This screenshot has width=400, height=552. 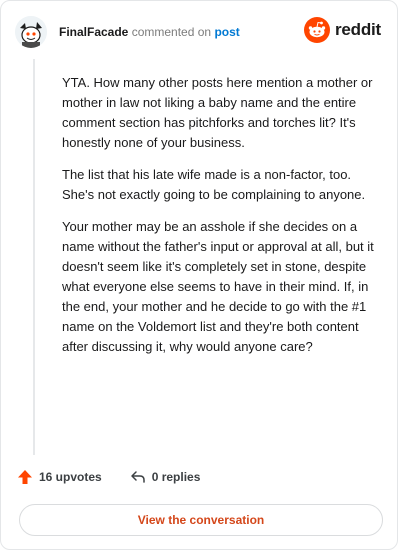 What do you see at coordinates (108, 477) in the screenshot?
I see `comment-actions: 16 upvotes 0 replies` at bounding box center [108, 477].